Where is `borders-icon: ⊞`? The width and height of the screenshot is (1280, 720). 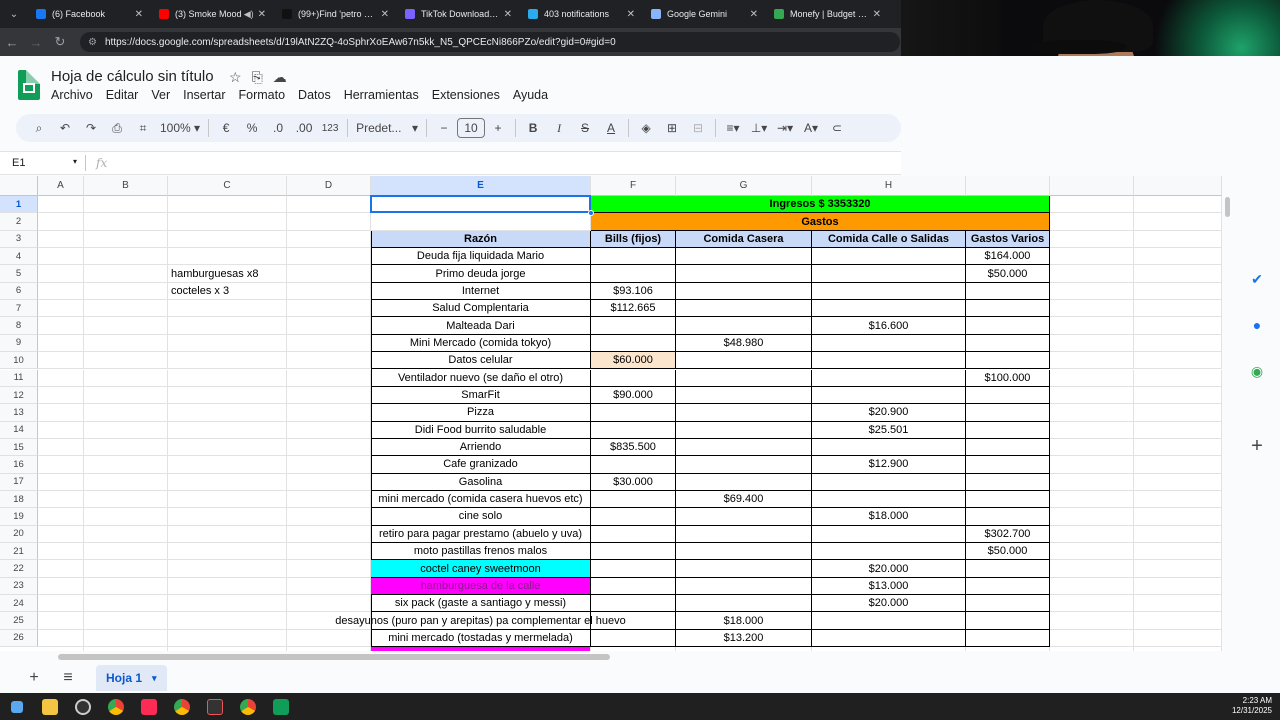 borders-icon: ⊞ is located at coordinates (672, 128).